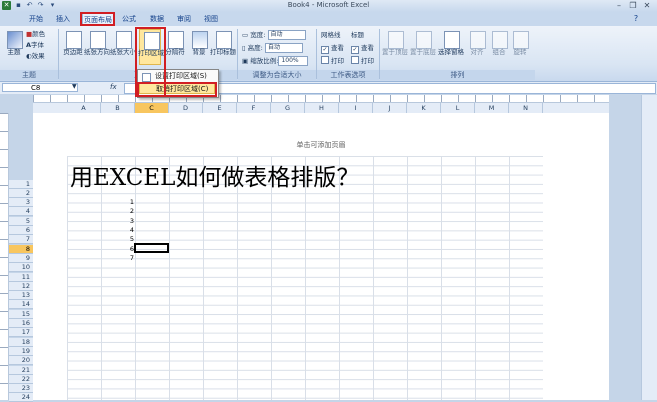 Image resolution: width=657 pixels, height=402 pixels. I want to click on cell-value: 1, so click(127, 202).